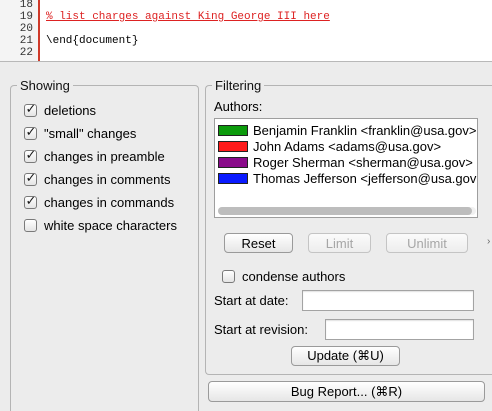 This screenshot has width=492, height=411. Describe the element at coordinates (251, 300) in the screenshot. I see `start-date-label: Start at date:` at that location.